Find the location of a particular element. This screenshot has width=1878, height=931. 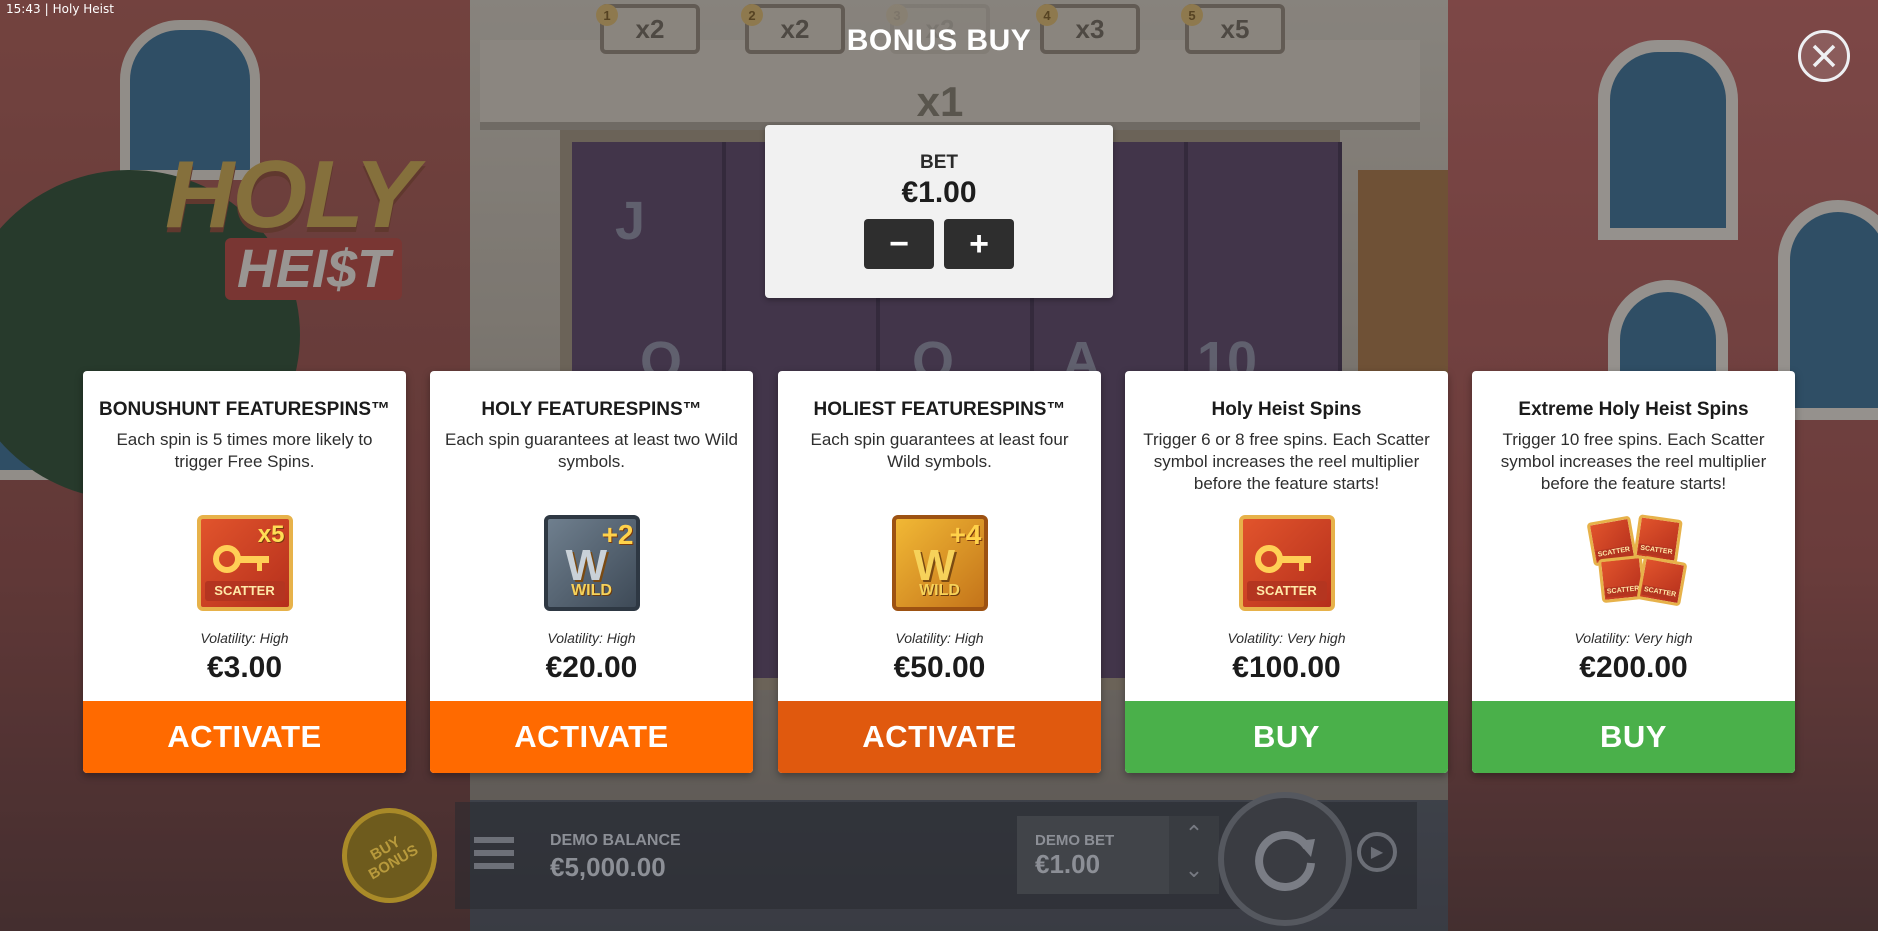

dialog-title: BONUS BUY is located at coordinates (939, 40).